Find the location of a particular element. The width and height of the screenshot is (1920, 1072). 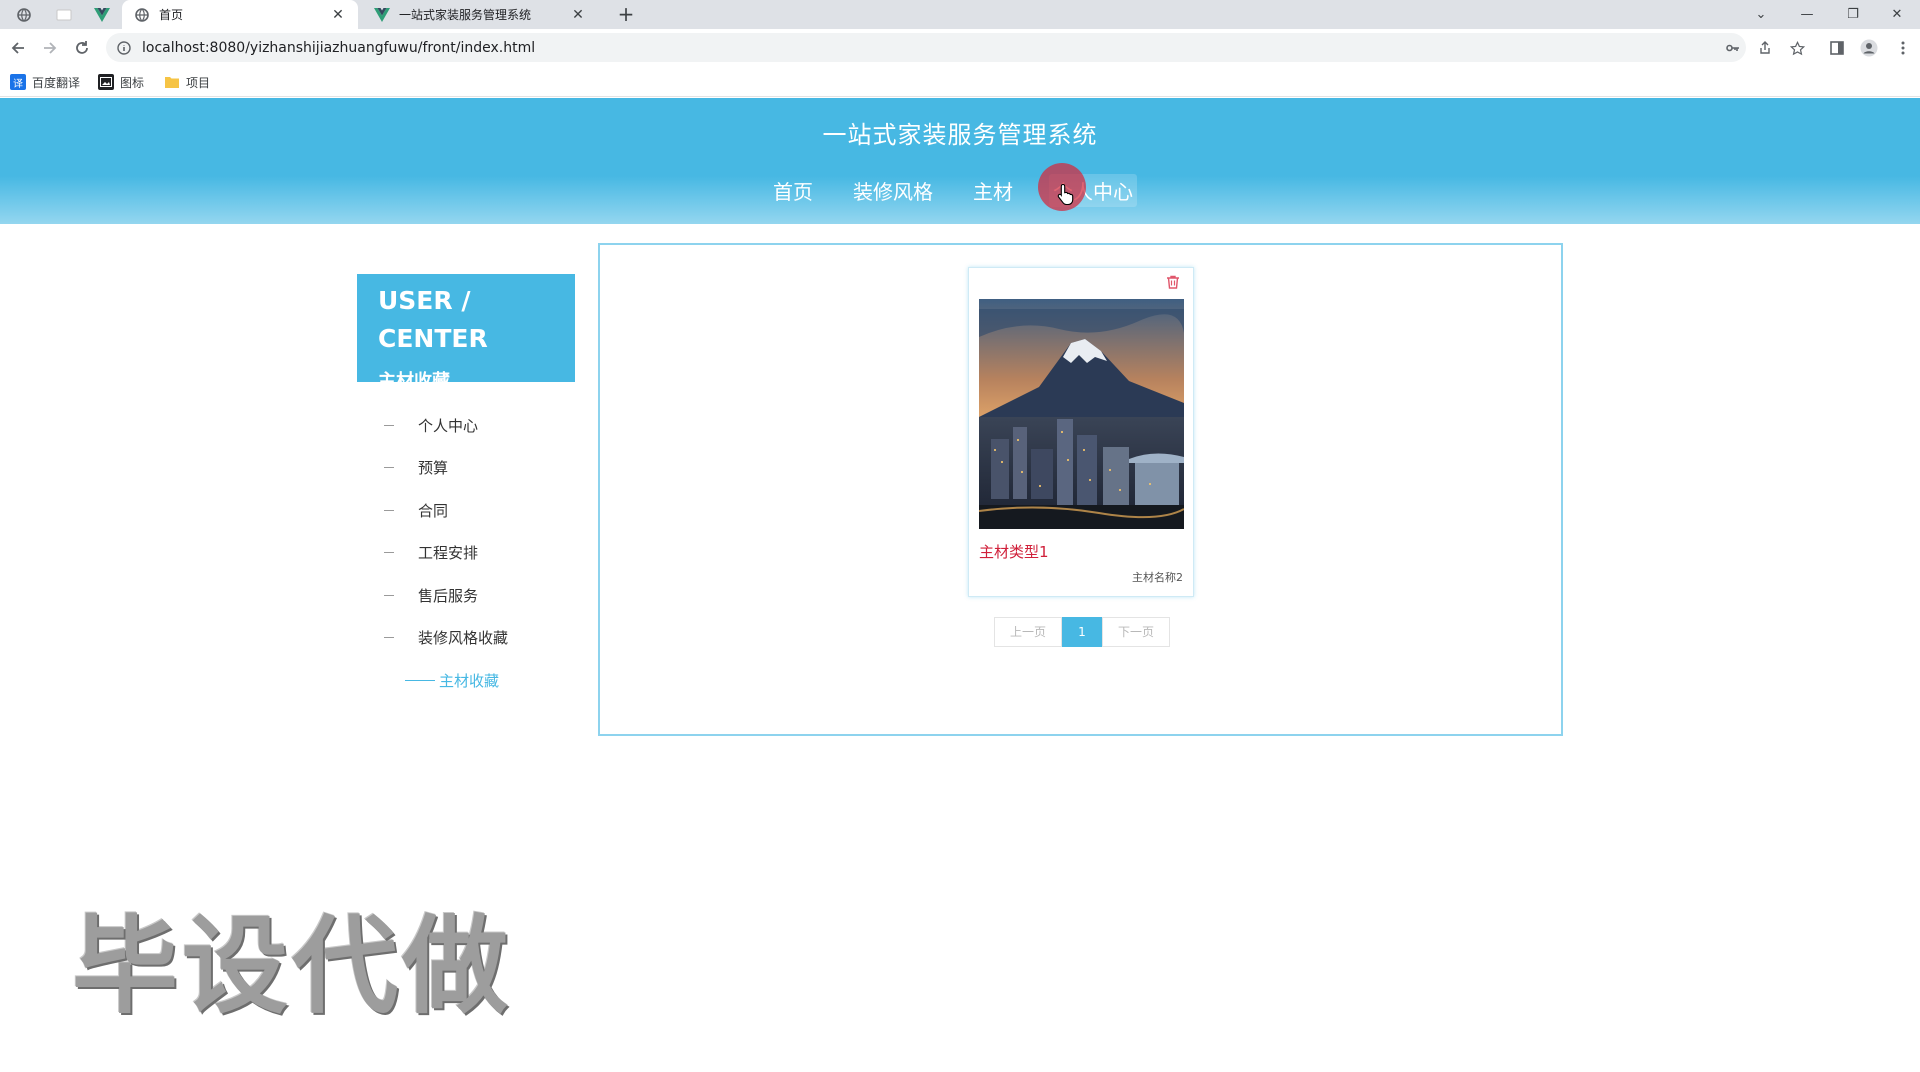

arrow-right-icon is located at coordinates (50, 48).